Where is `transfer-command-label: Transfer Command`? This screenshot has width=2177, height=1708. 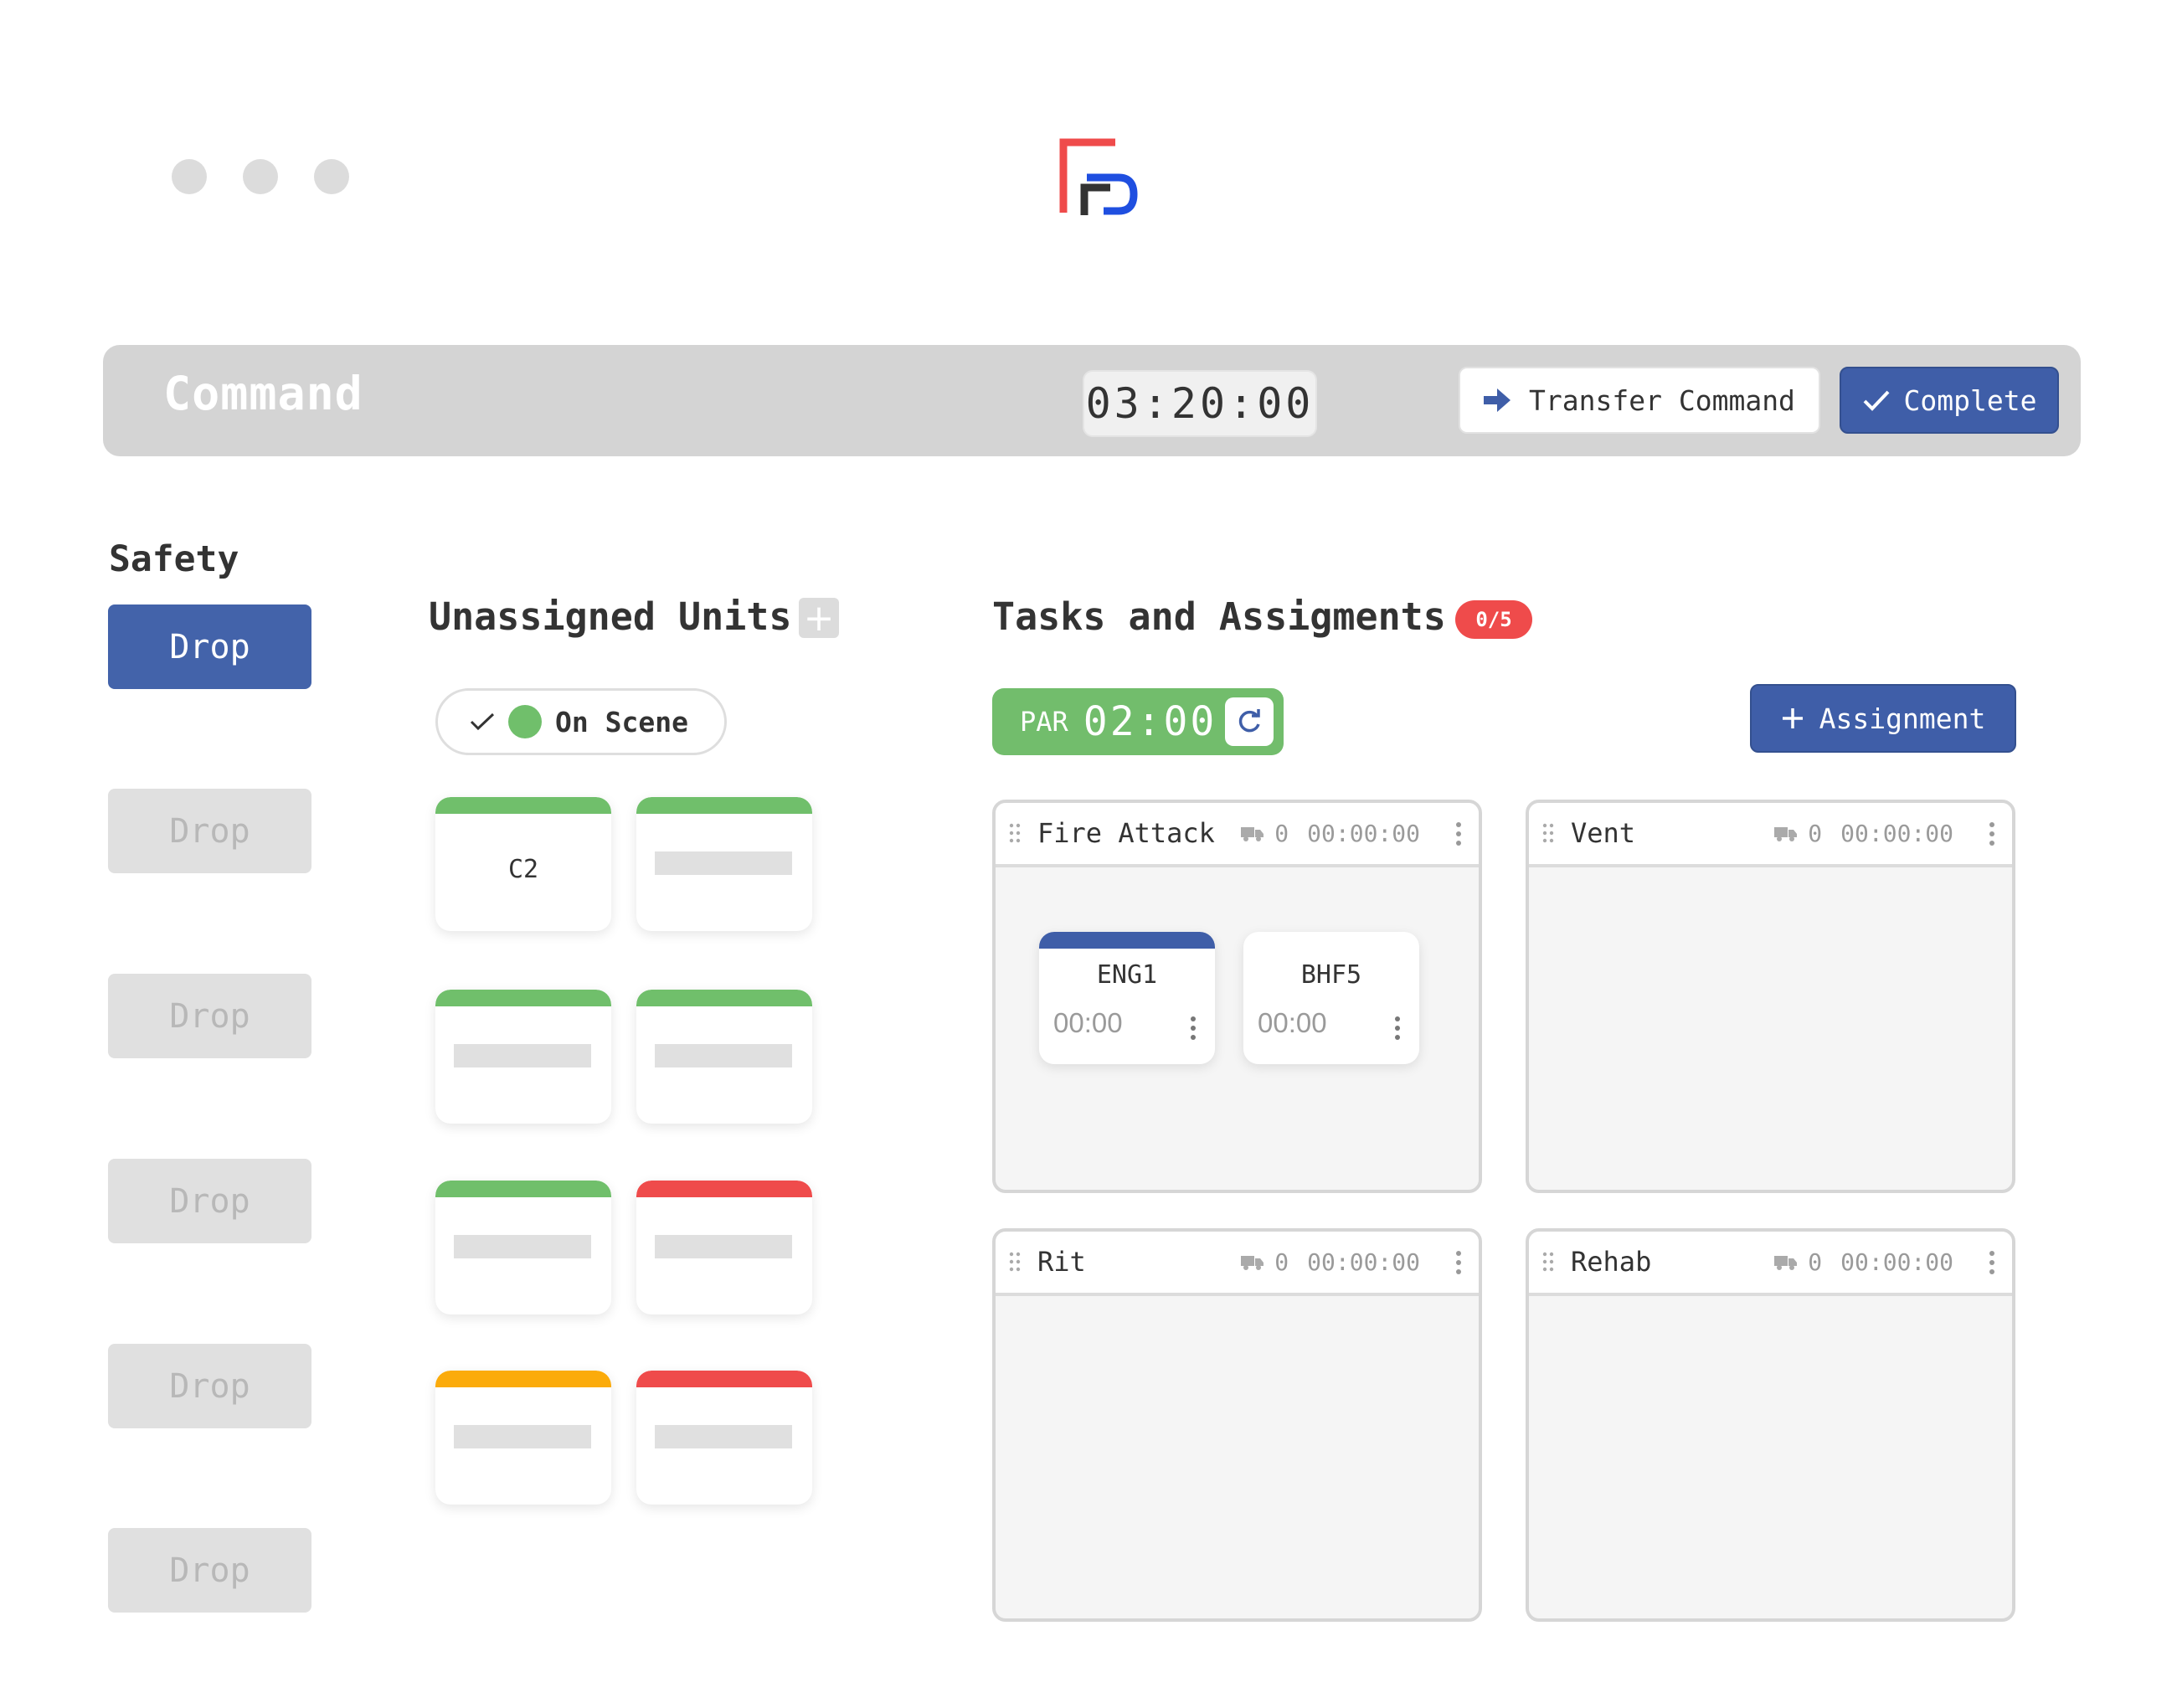 transfer-command-label: Transfer Command is located at coordinates (1662, 400).